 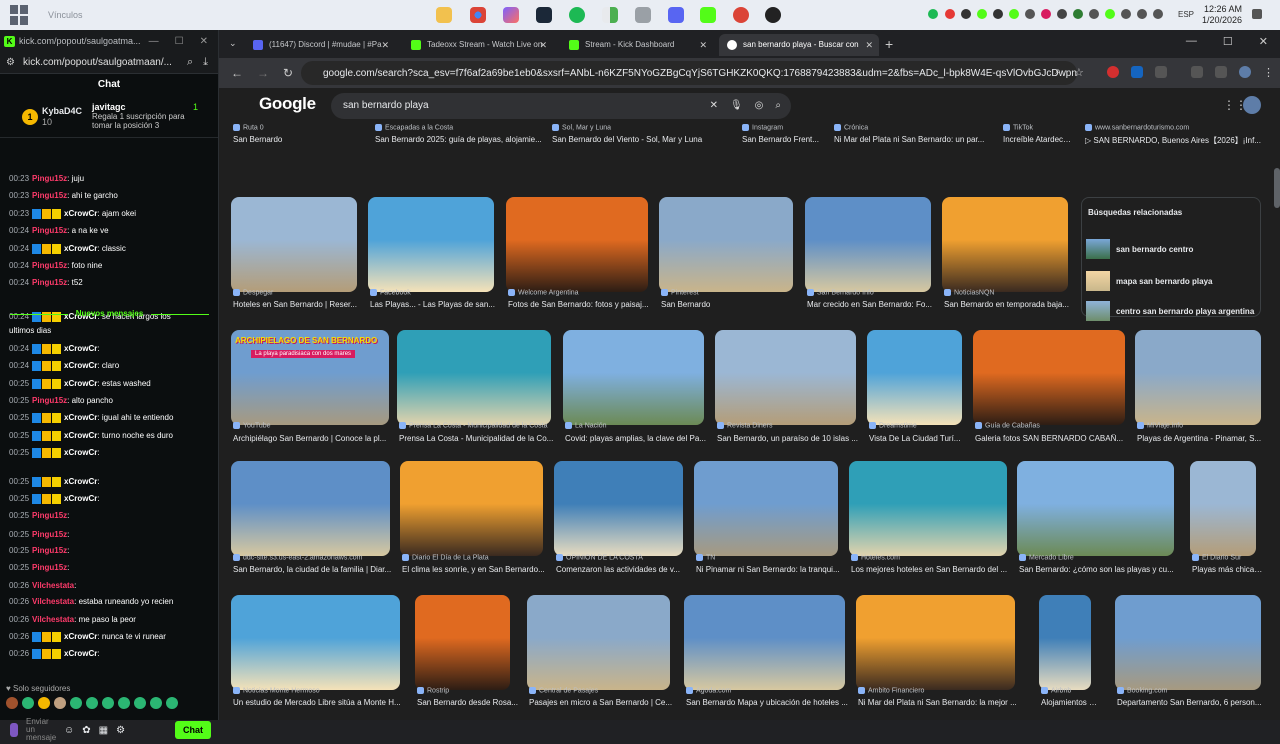 What do you see at coordinates (120, 730) in the screenshot?
I see `settings-icon: ⚙` at bounding box center [120, 730].